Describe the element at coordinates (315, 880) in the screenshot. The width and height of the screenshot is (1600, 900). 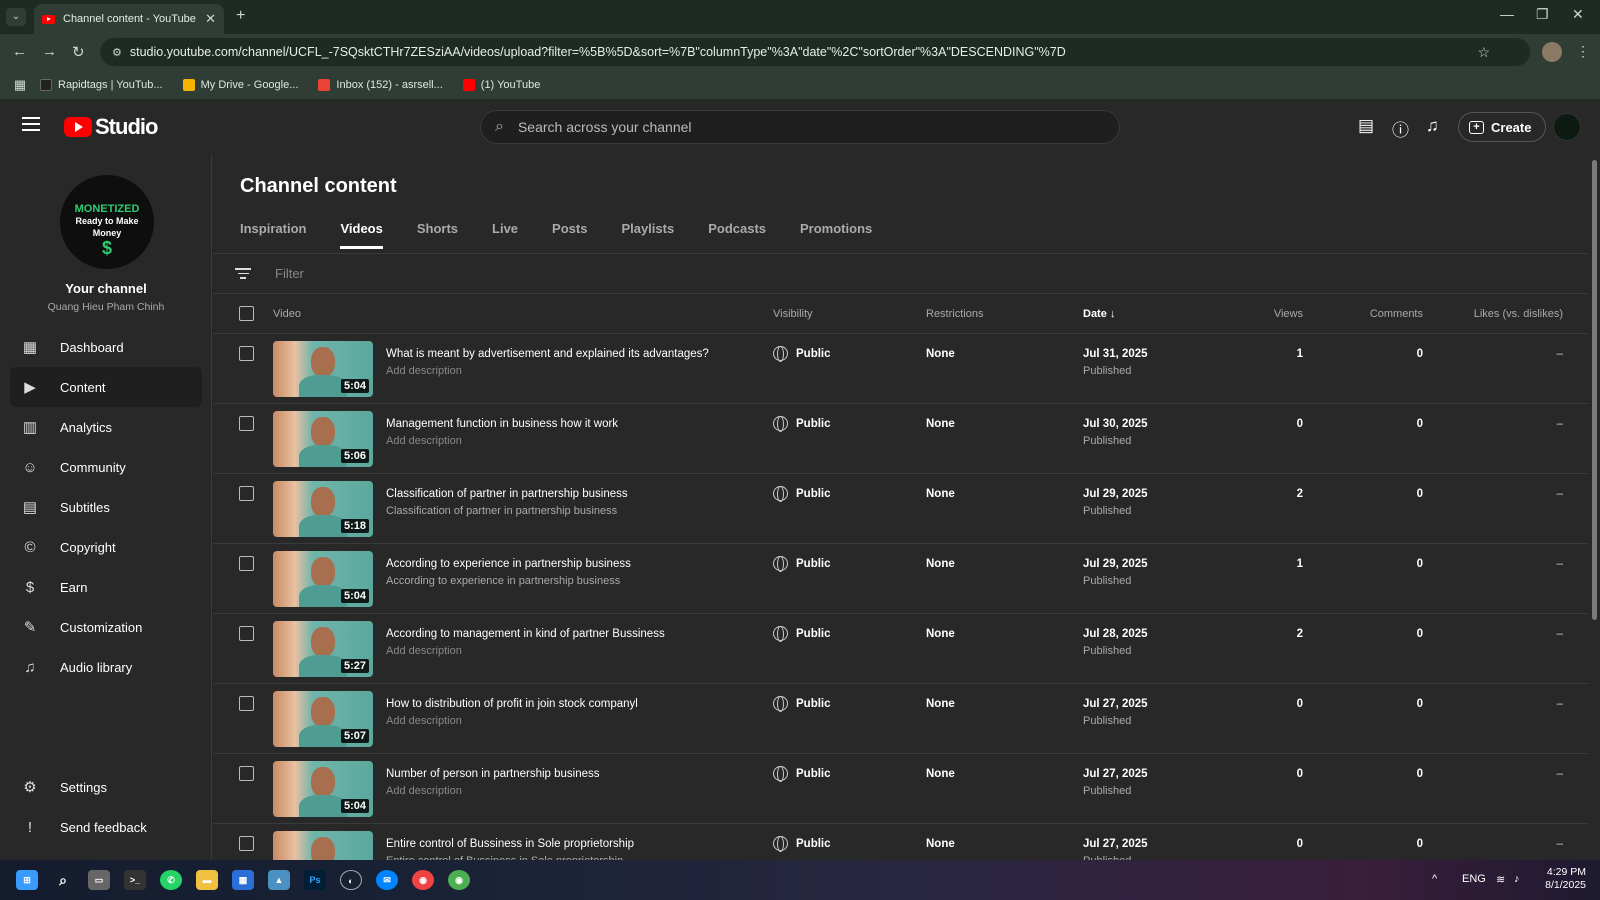
I see `photoshop-icon: Ps` at that location.